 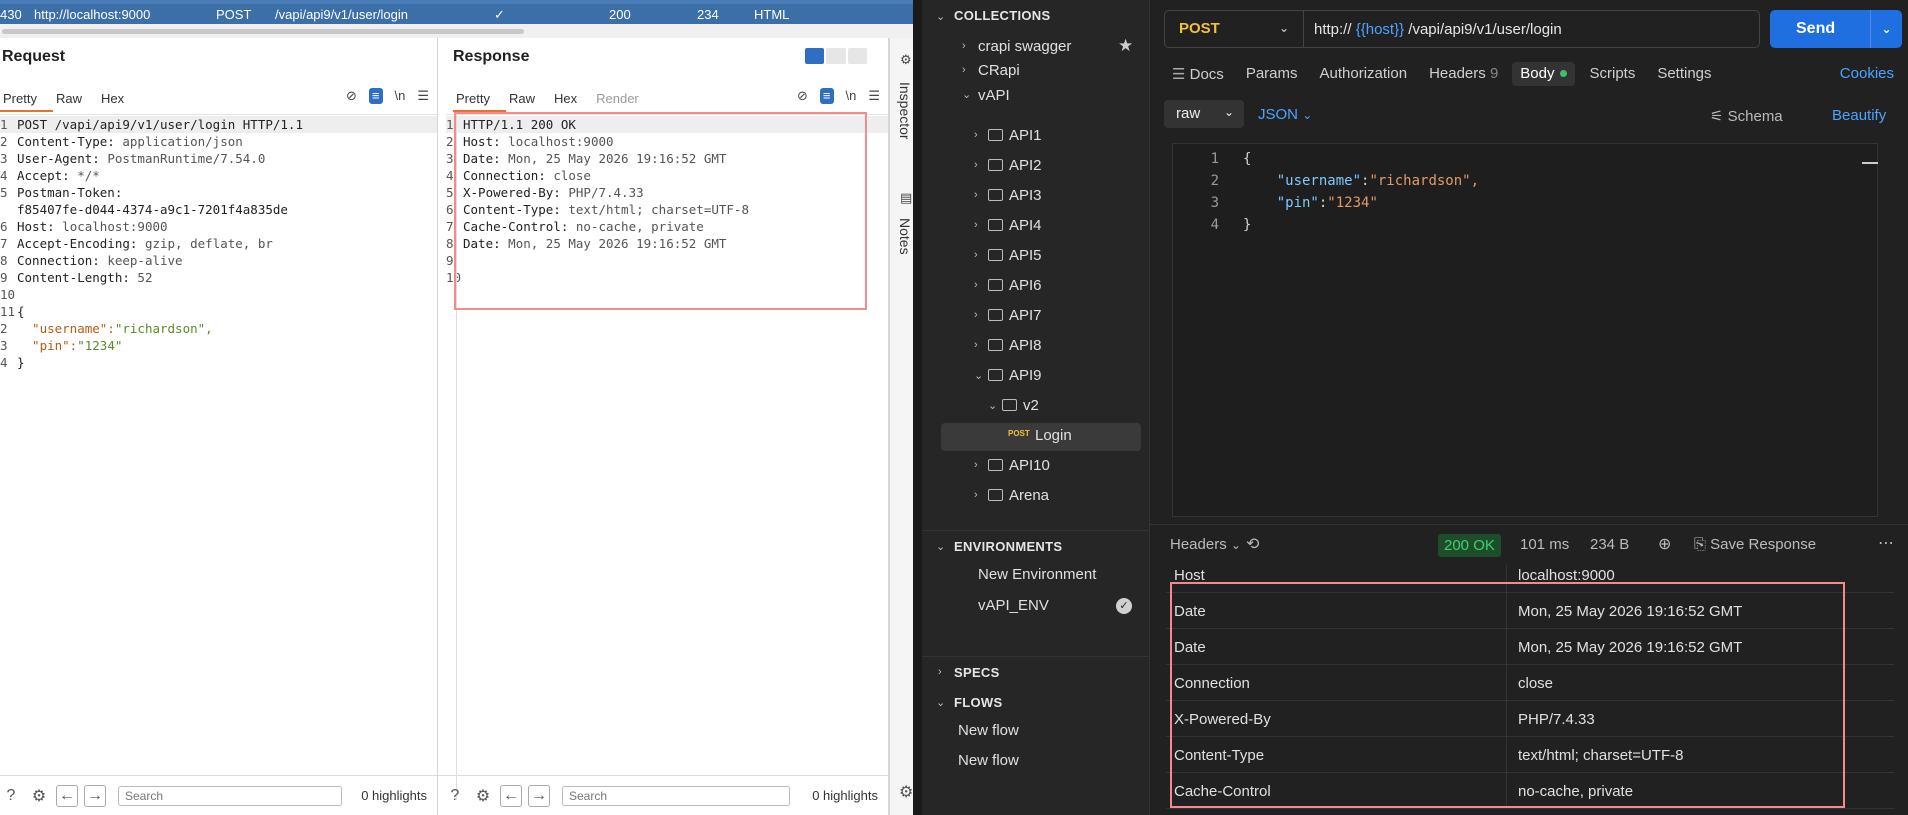 What do you see at coordinates (1053, 435) in the screenshot?
I see `request-login: Login` at bounding box center [1053, 435].